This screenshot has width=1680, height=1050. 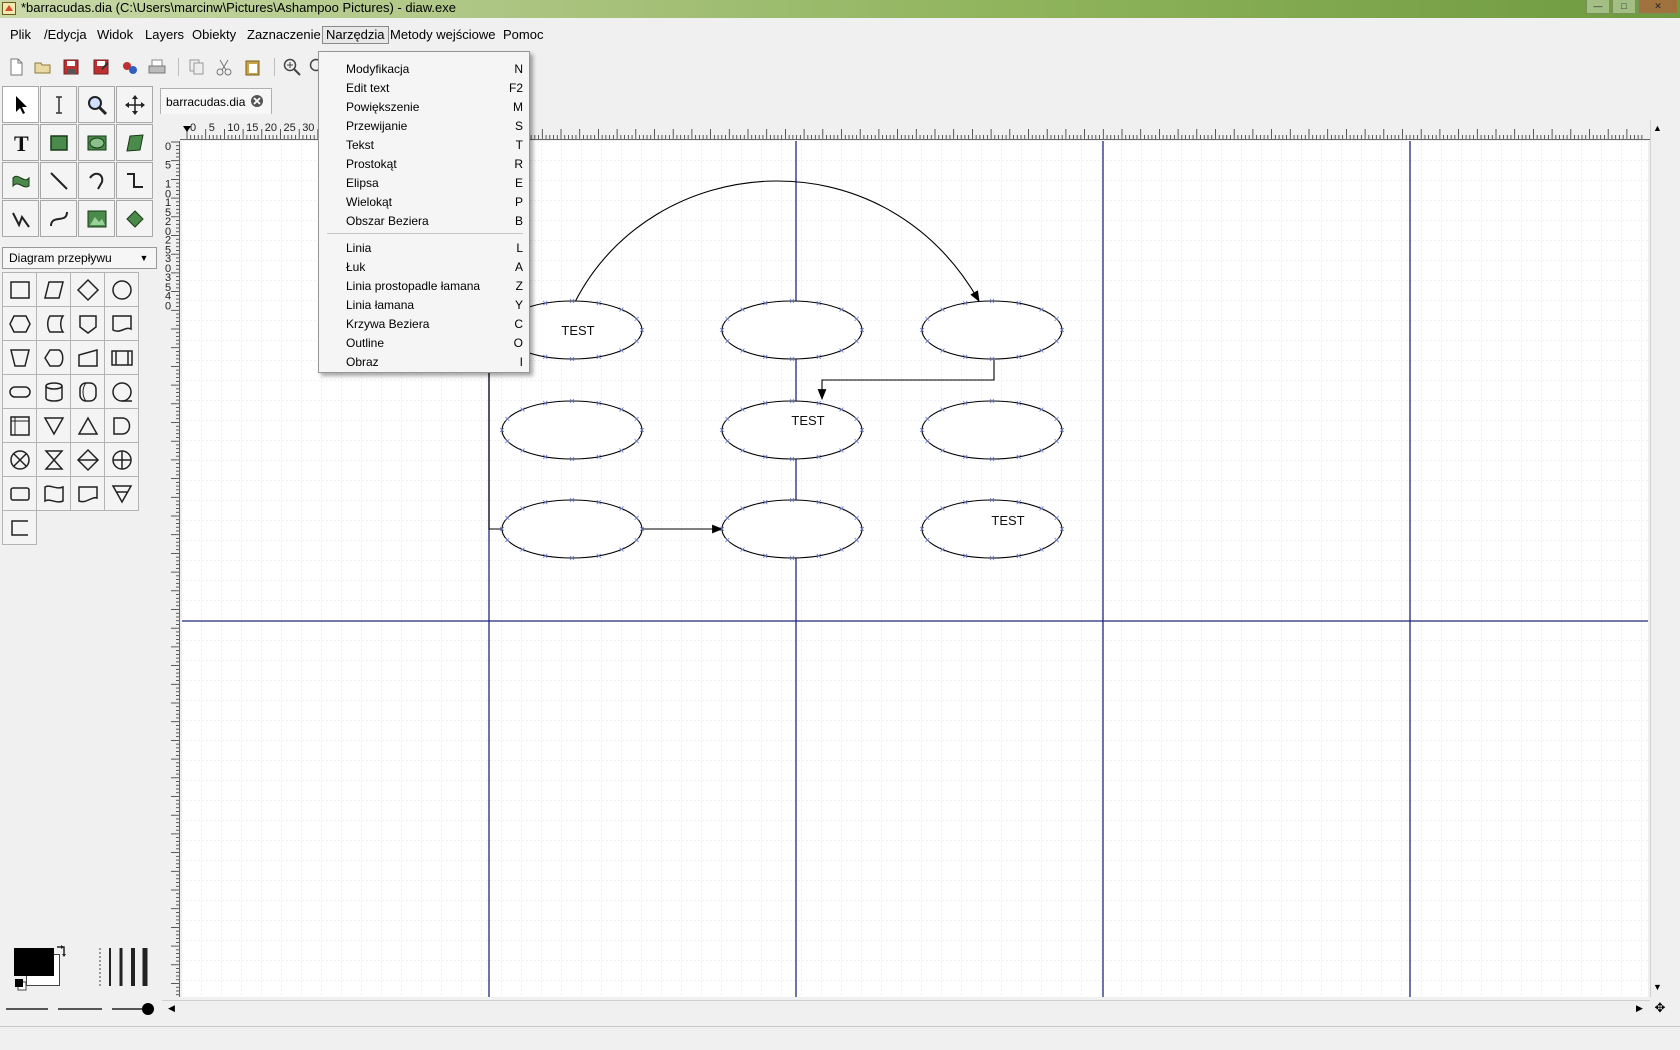 I want to click on export-icon, so click(x=130, y=67).